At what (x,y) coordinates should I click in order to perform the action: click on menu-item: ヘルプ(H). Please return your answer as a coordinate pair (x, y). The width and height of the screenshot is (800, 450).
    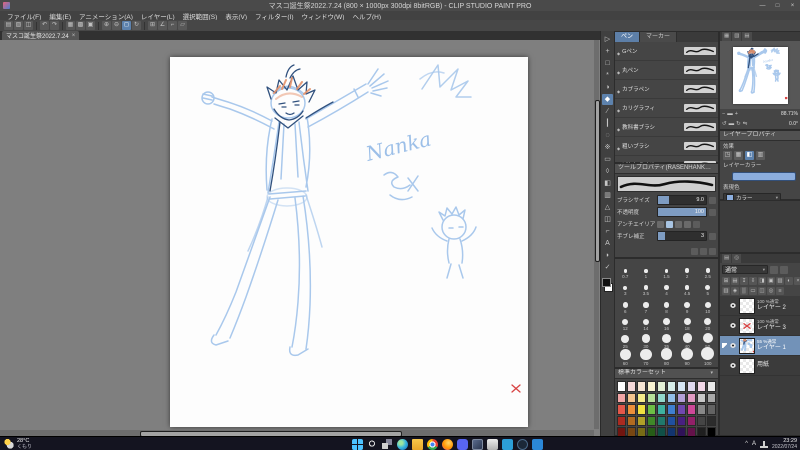
    Looking at the image, I should click on (366, 16).